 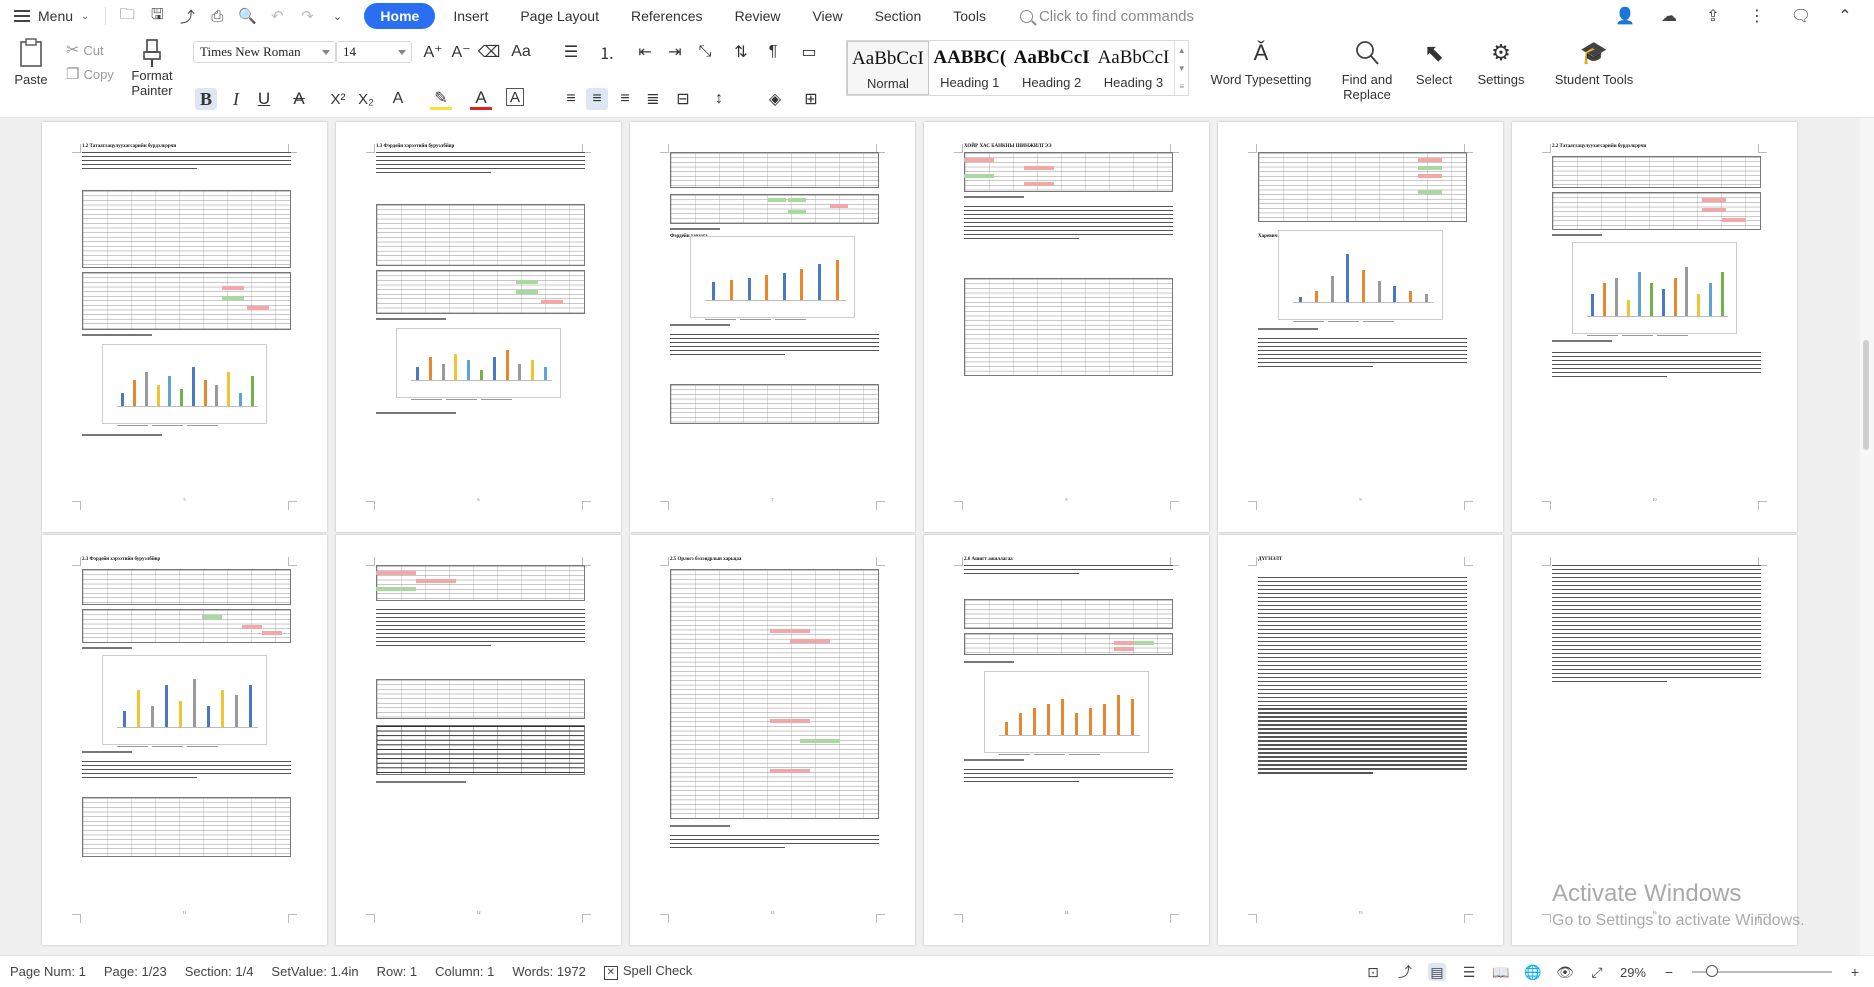 What do you see at coordinates (1436, 972) in the screenshot?
I see `page-view-icon: ▤` at bounding box center [1436, 972].